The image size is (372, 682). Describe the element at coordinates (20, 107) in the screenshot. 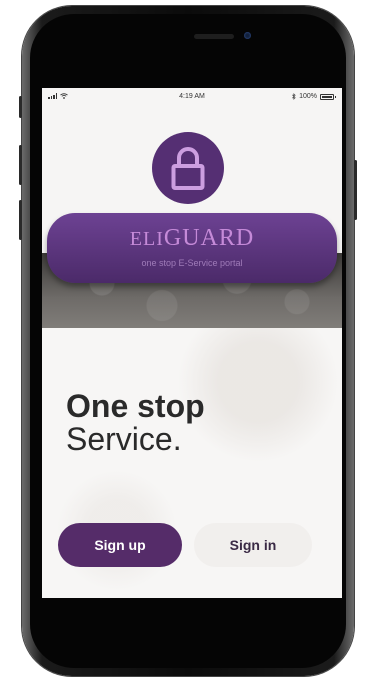

I see `volume-up-button` at that location.